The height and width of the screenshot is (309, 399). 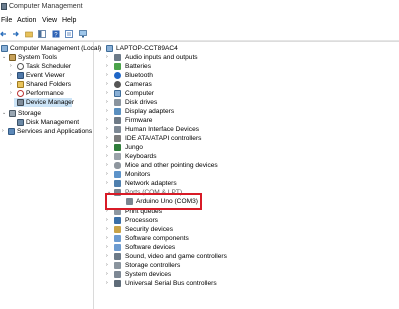 I want to click on bluetooth-icon, so click(x=117, y=75).